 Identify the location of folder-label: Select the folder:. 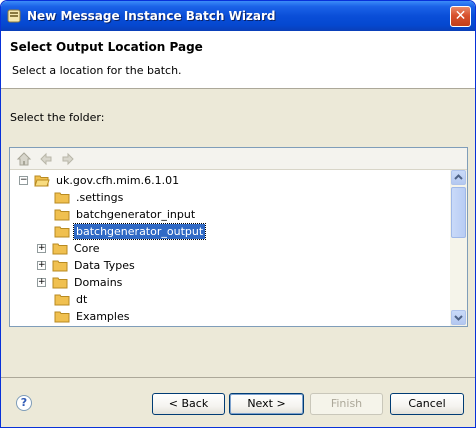
(57, 117).